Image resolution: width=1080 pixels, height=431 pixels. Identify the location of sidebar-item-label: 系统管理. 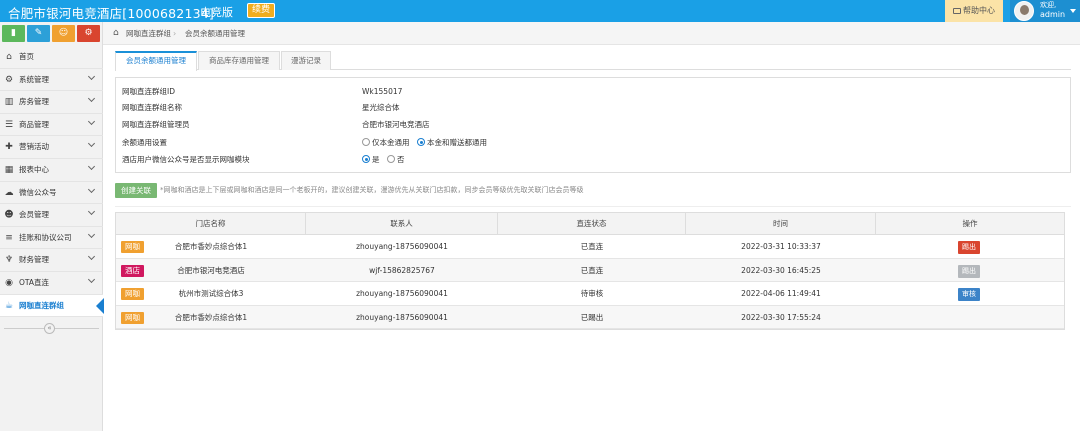
(34, 79).